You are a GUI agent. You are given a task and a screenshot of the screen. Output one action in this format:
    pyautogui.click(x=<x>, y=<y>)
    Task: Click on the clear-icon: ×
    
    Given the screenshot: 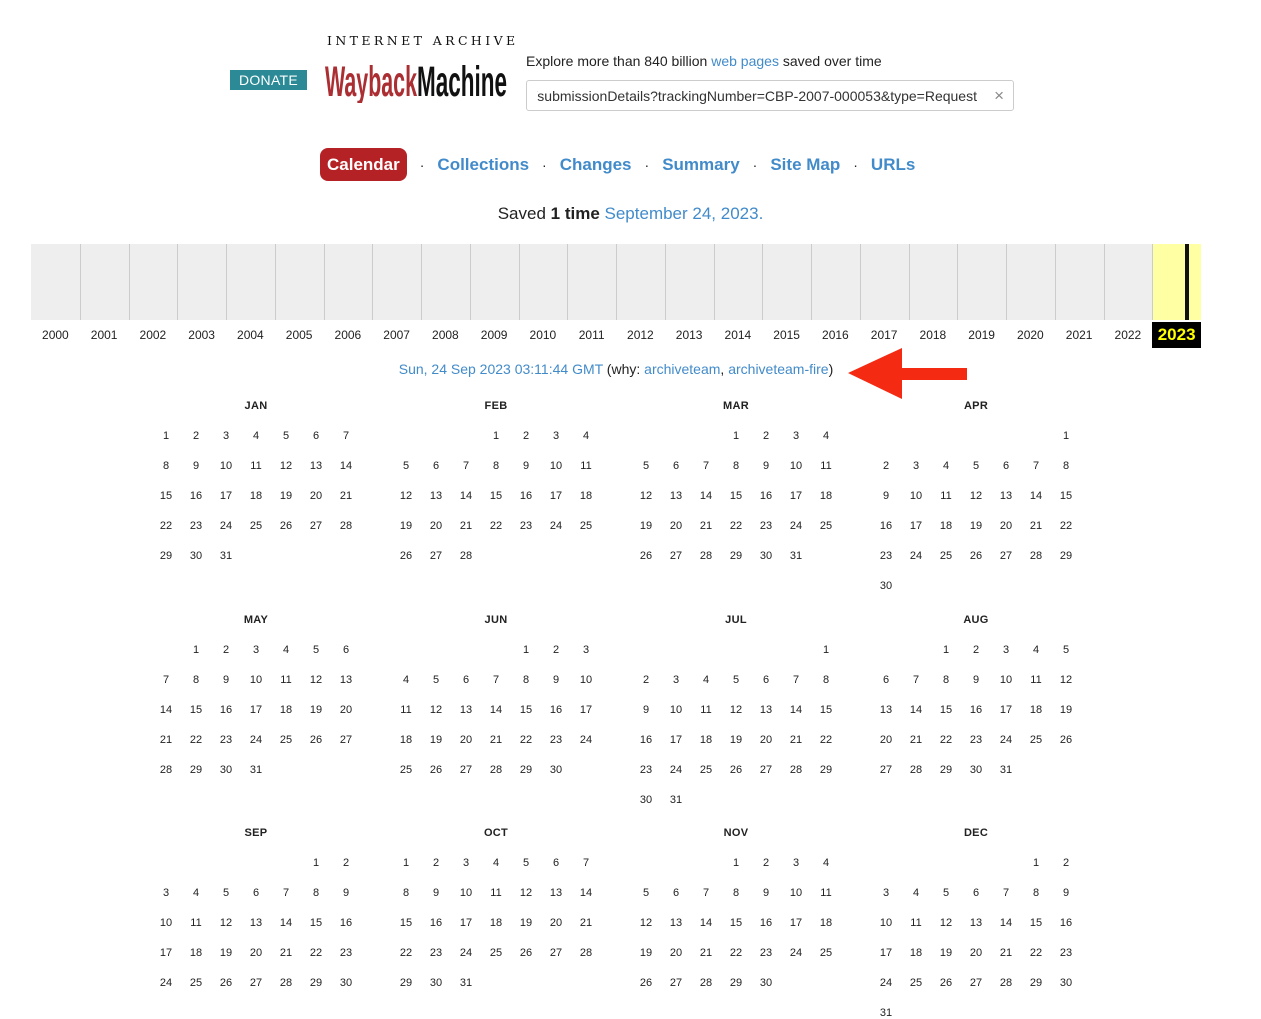 What is the action you would take?
    pyautogui.click(x=999, y=96)
    